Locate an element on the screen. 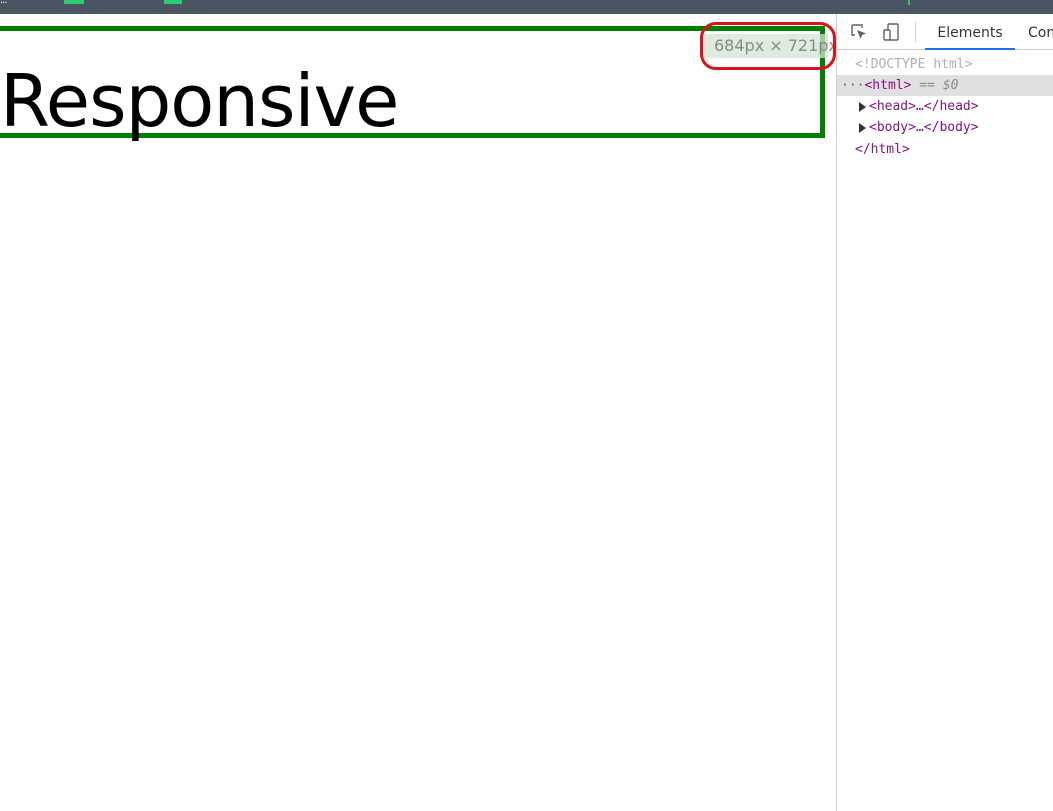 This screenshot has height=811, width=1053. doctype-text: <!DOCTYPE html> is located at coordinates (914, 64).